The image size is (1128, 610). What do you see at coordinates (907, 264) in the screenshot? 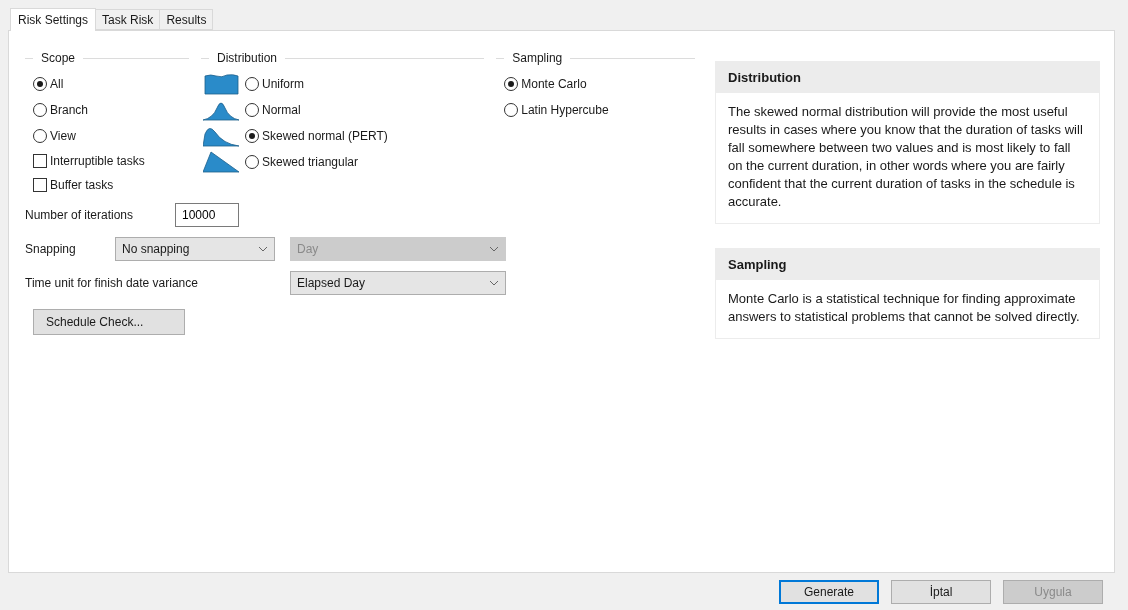
I see `info-title: Sampling` at bounding box center [907, 264].